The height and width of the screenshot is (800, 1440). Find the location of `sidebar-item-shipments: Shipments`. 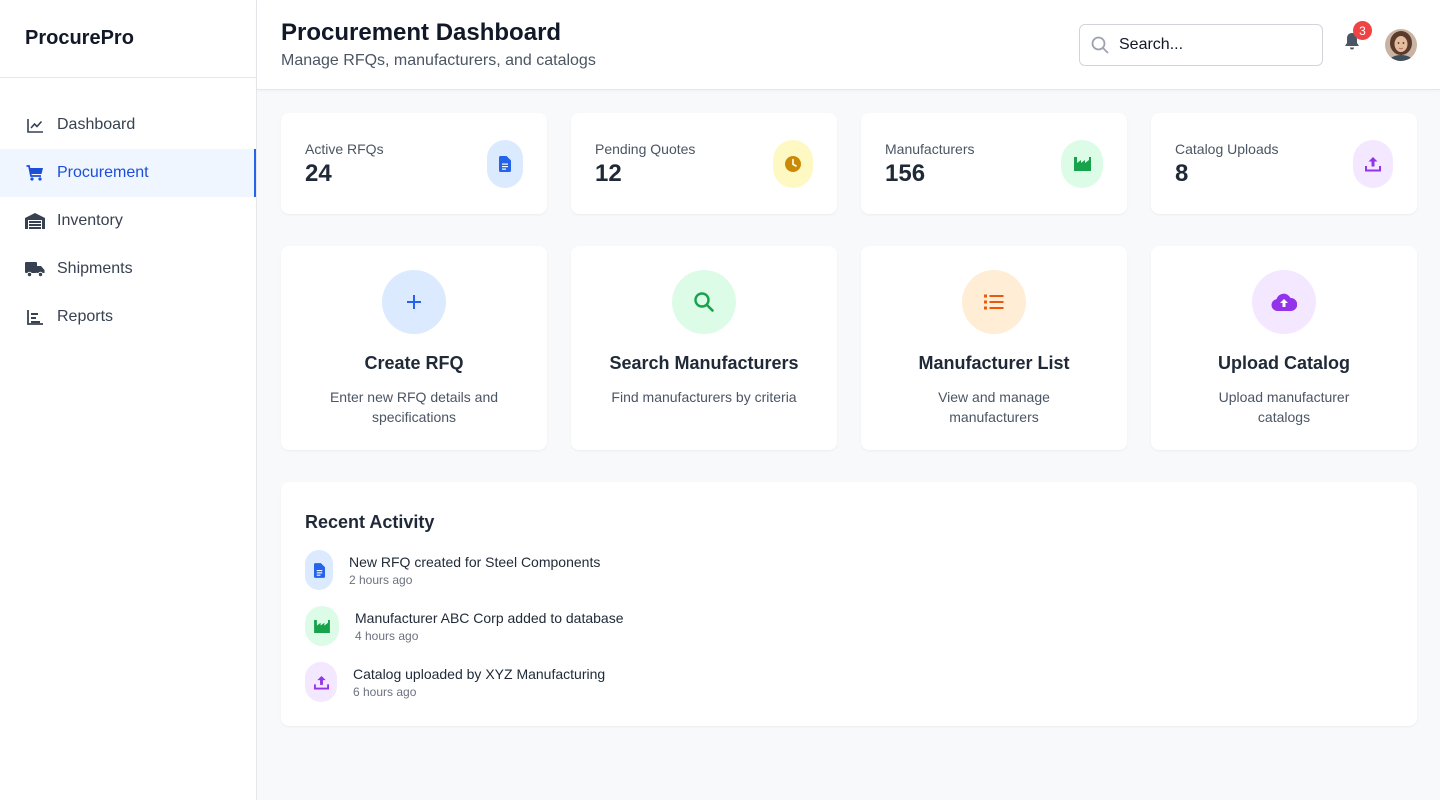

sidebar-item-shipments: Shipments is located at coordinates (128, 269).